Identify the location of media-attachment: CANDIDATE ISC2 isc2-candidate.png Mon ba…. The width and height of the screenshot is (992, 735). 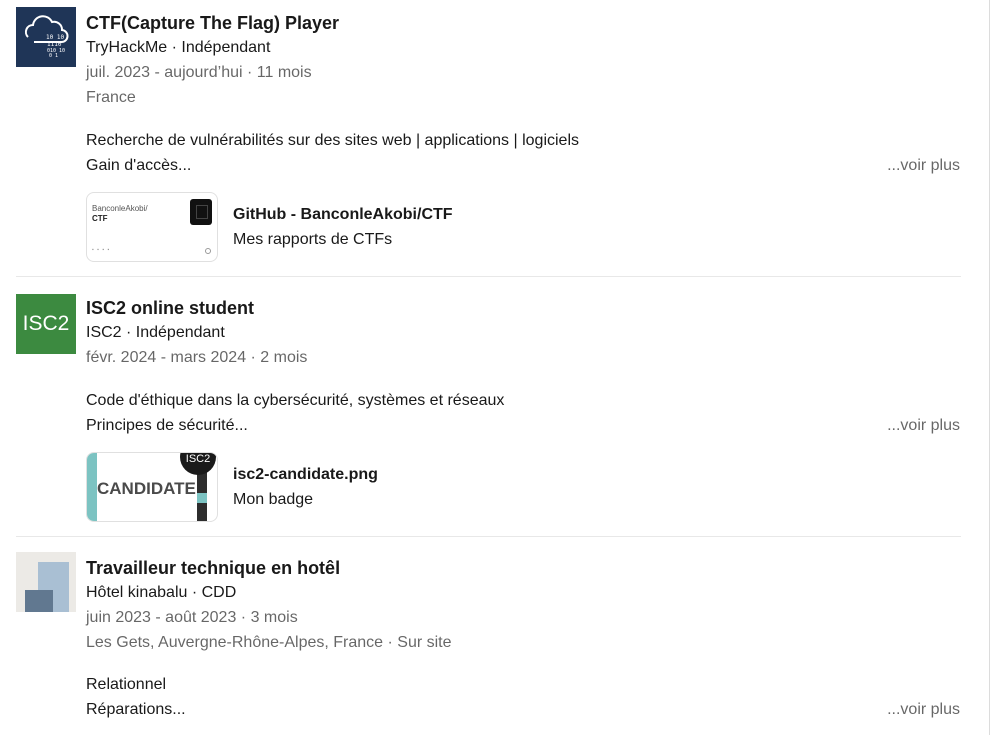
(232, 487).